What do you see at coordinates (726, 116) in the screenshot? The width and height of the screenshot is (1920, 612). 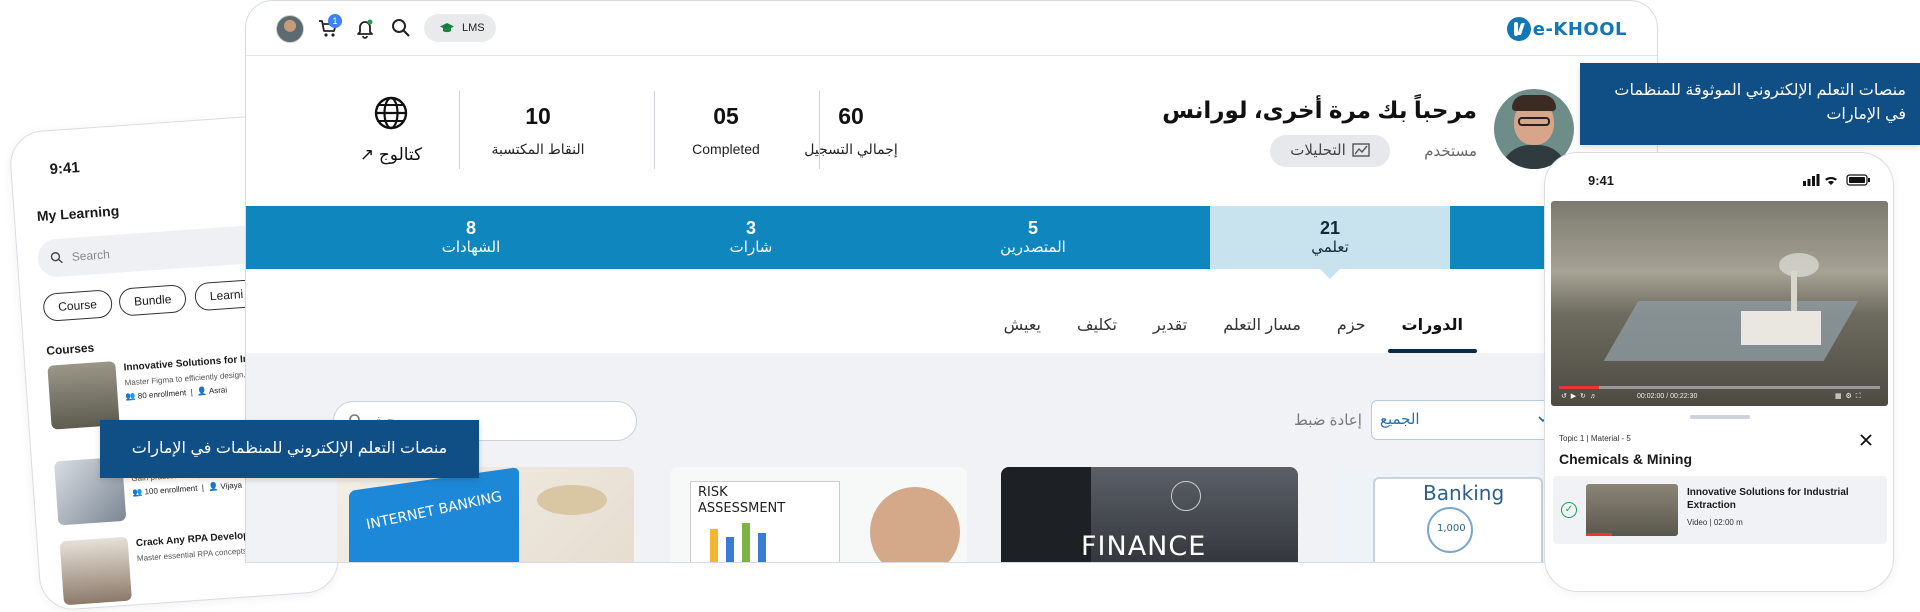 I see `stat-value: 05` at bounding box center [726, 116].